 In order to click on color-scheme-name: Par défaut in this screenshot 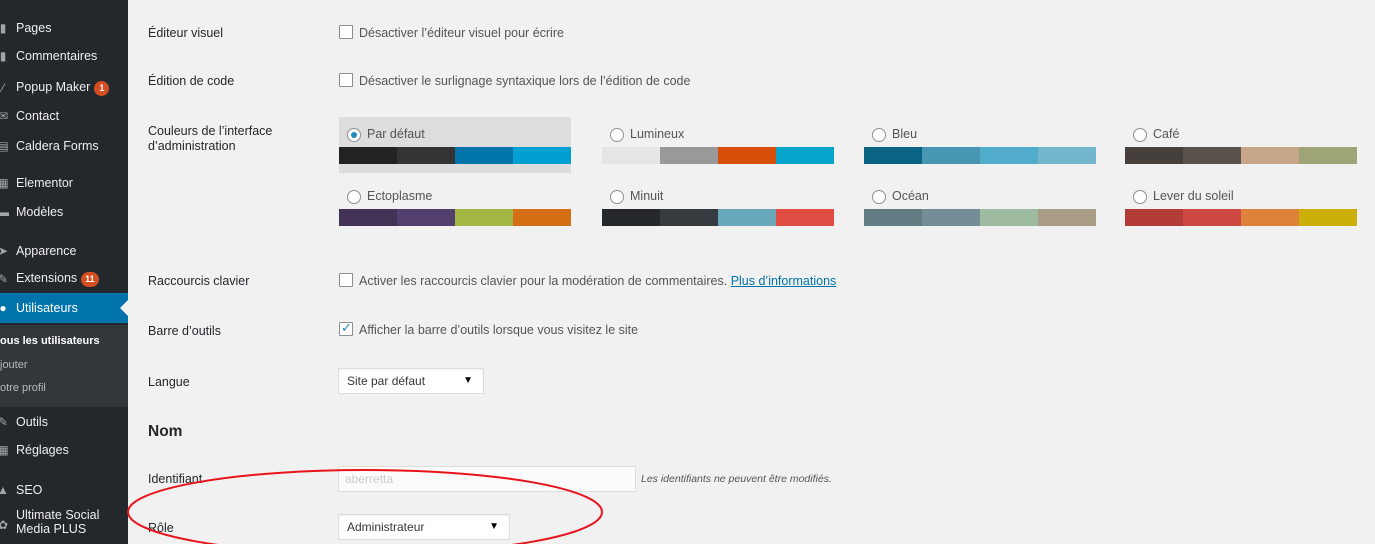, I will do `click(396, 134)`.